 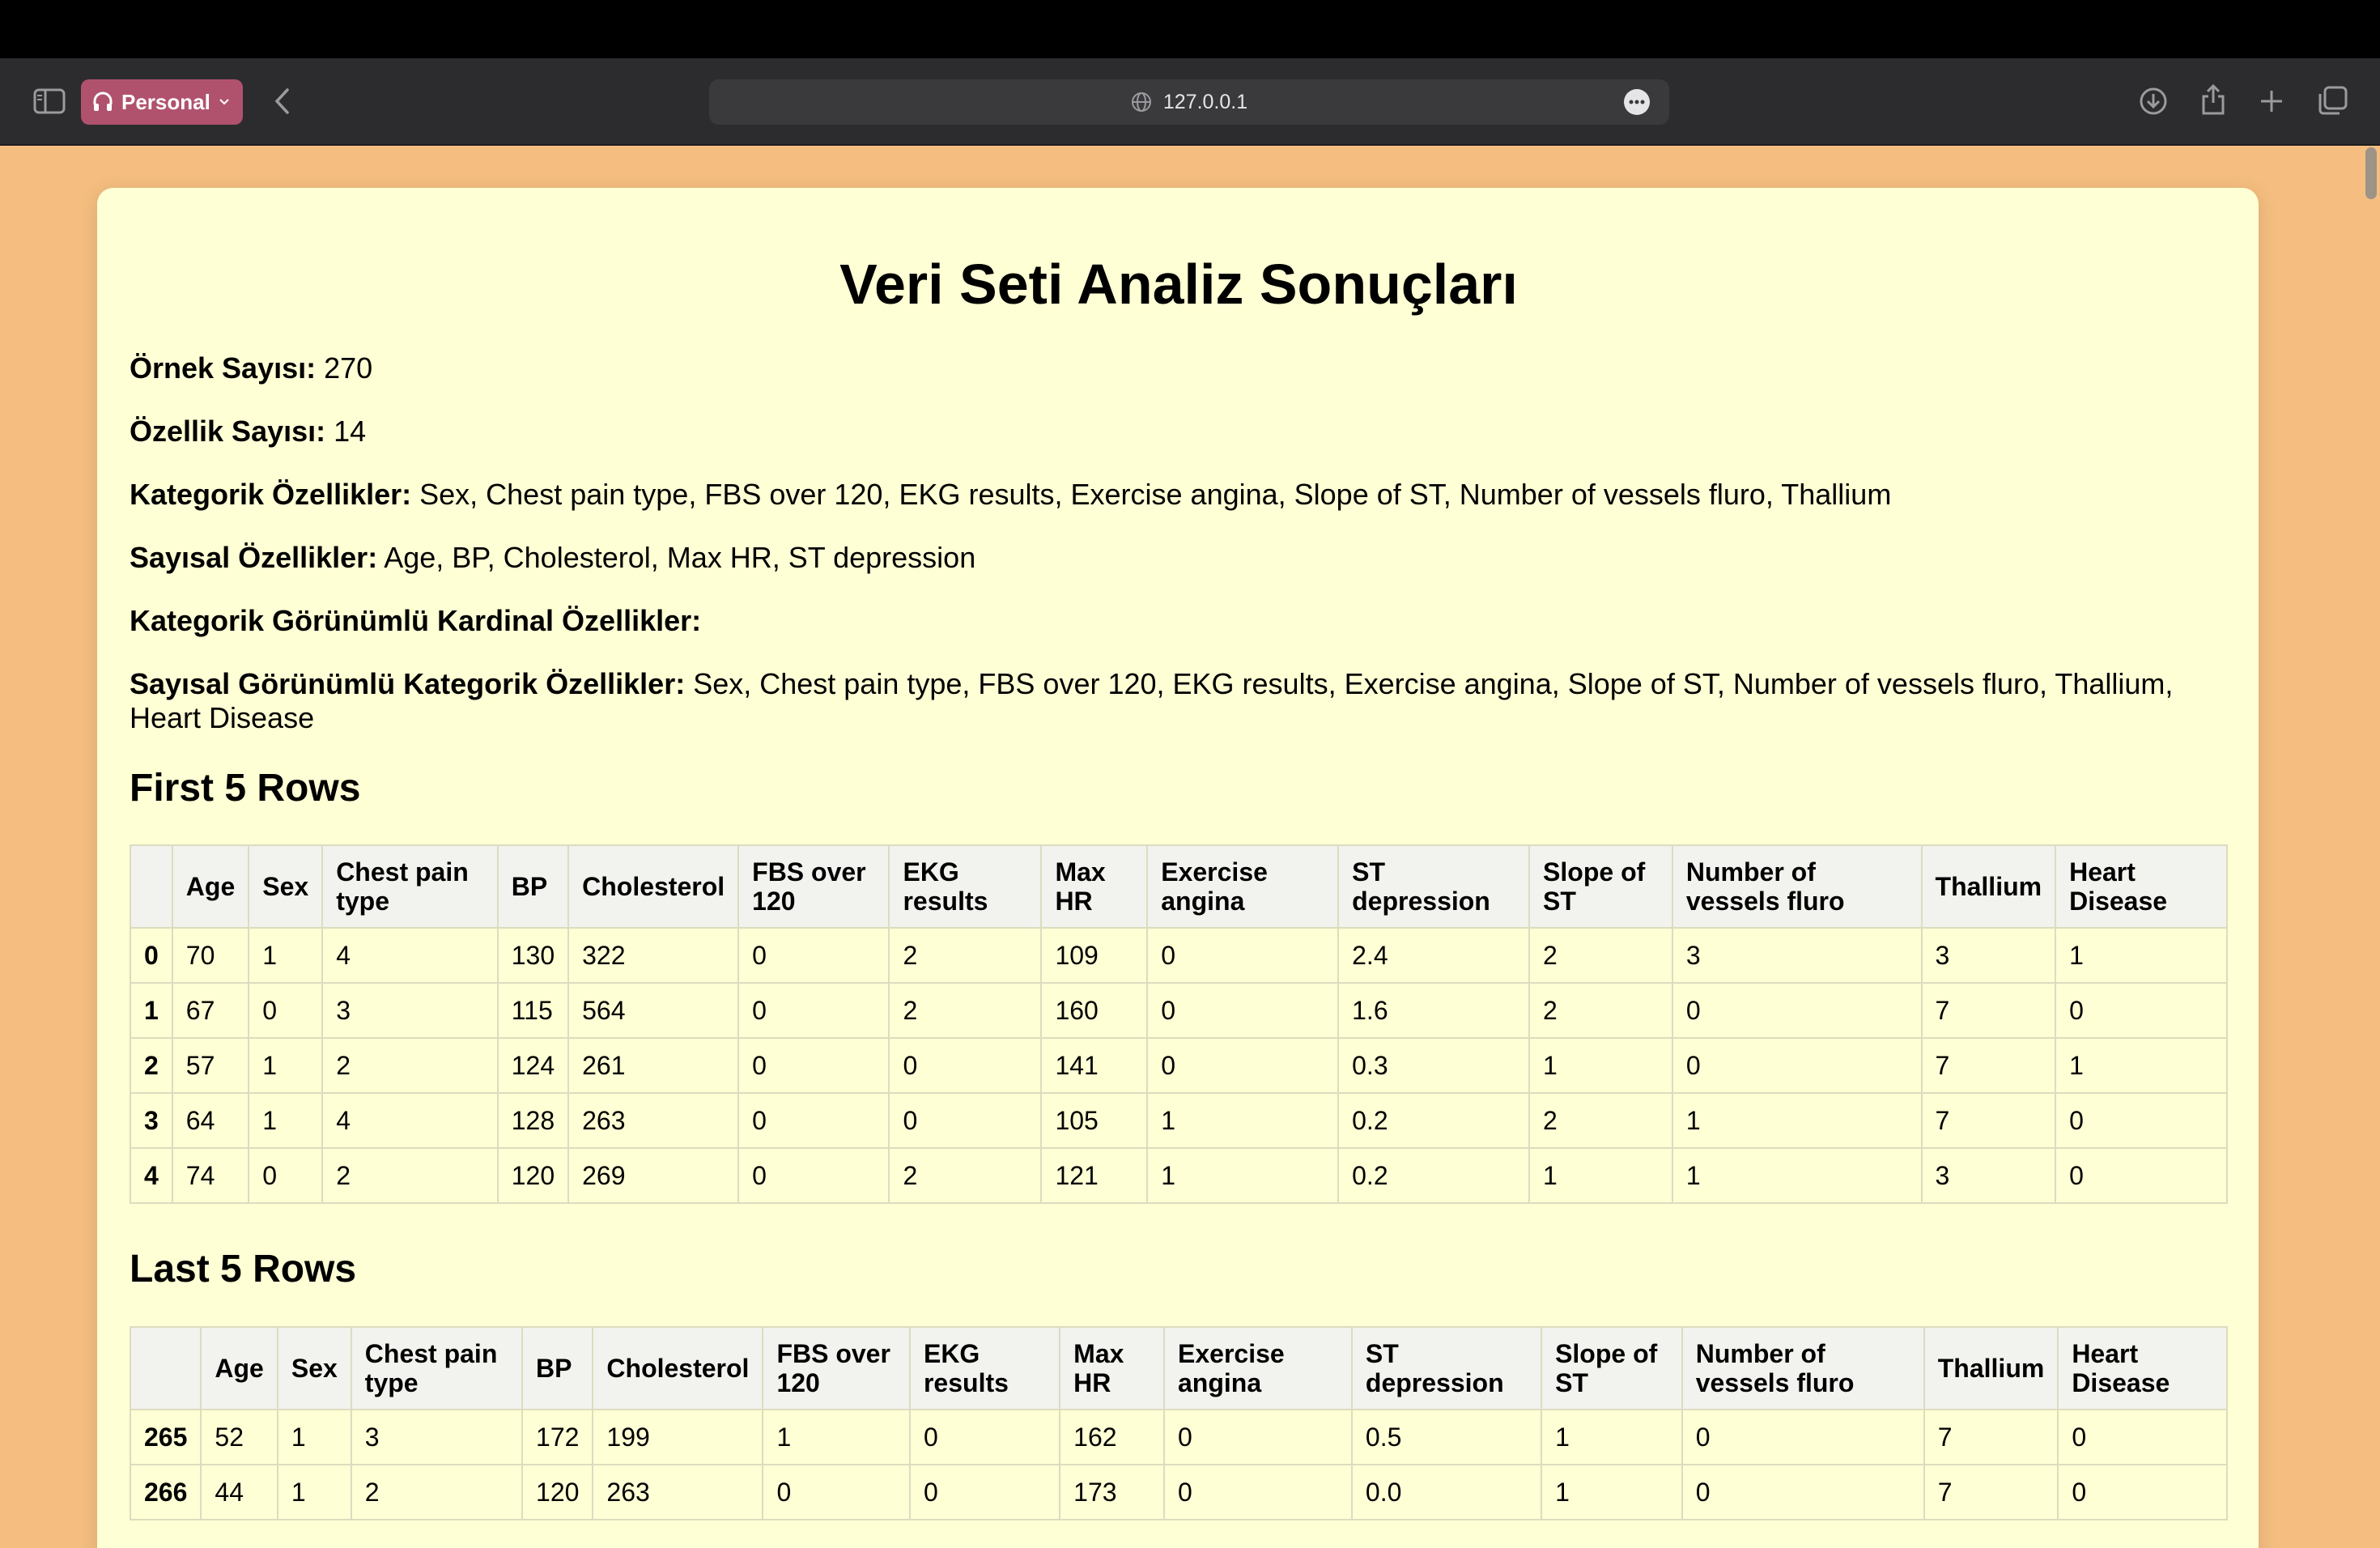 What do you see at coordinates (151, 1175) in the screenshot?
I see `row-index-cell: 4` at bounding box center [151, 1175].